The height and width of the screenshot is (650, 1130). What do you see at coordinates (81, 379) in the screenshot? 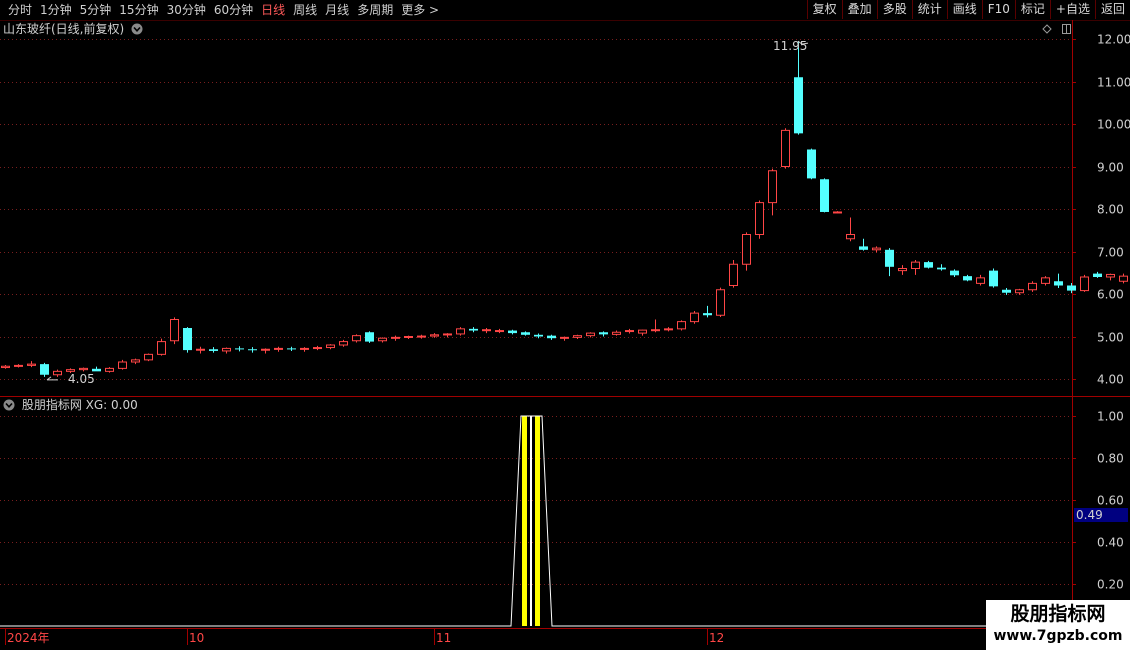
I see `low-price-marker: 4.05` at bounding box center [81, 379].